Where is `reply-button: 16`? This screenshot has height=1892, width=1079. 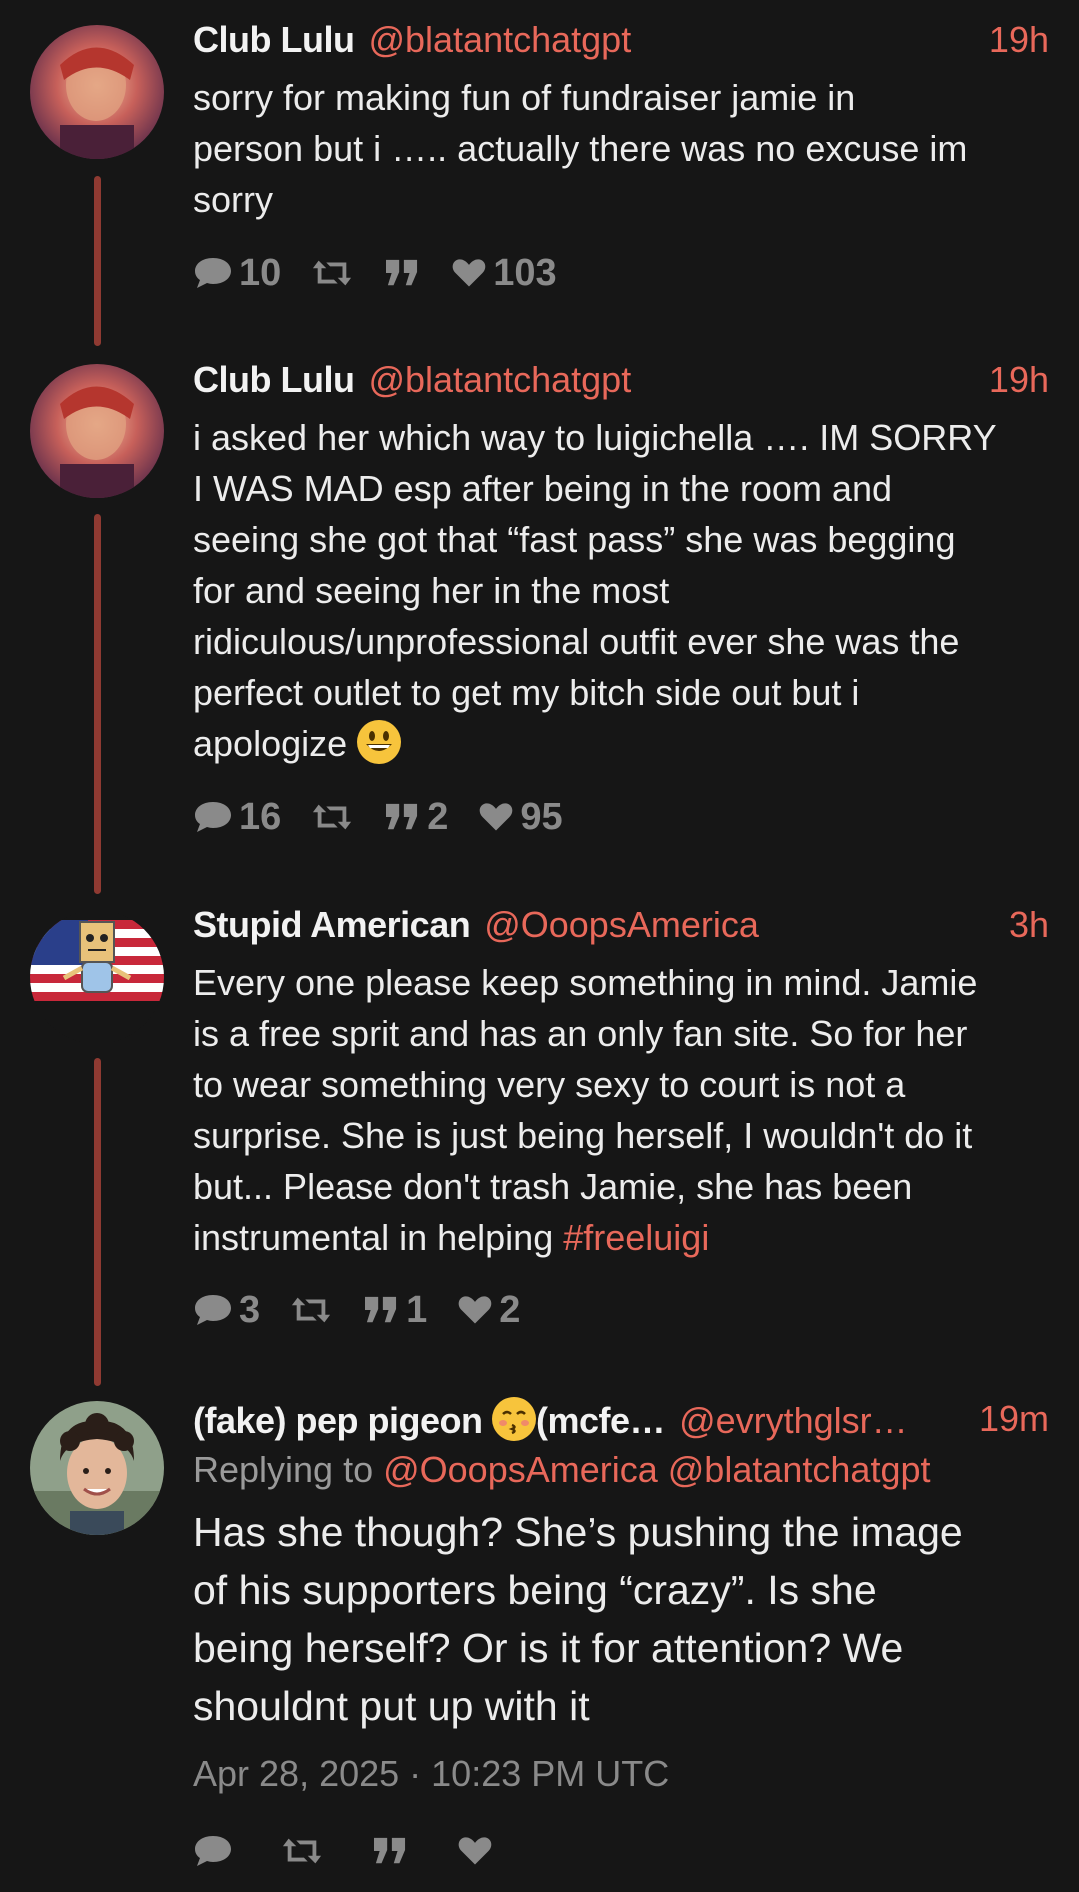
reply-button: 16 is located at coordinates (237, 817).